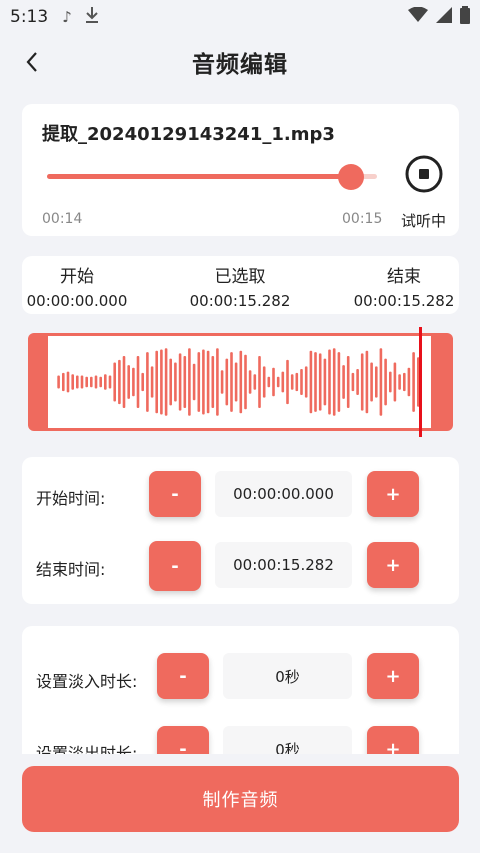 The width and height of the screenshot is (480, 853). What do you see at coordinates (393, 565) in the screenshot?
I see `end-time-plus-button: +` at bounding box center [393, 565].